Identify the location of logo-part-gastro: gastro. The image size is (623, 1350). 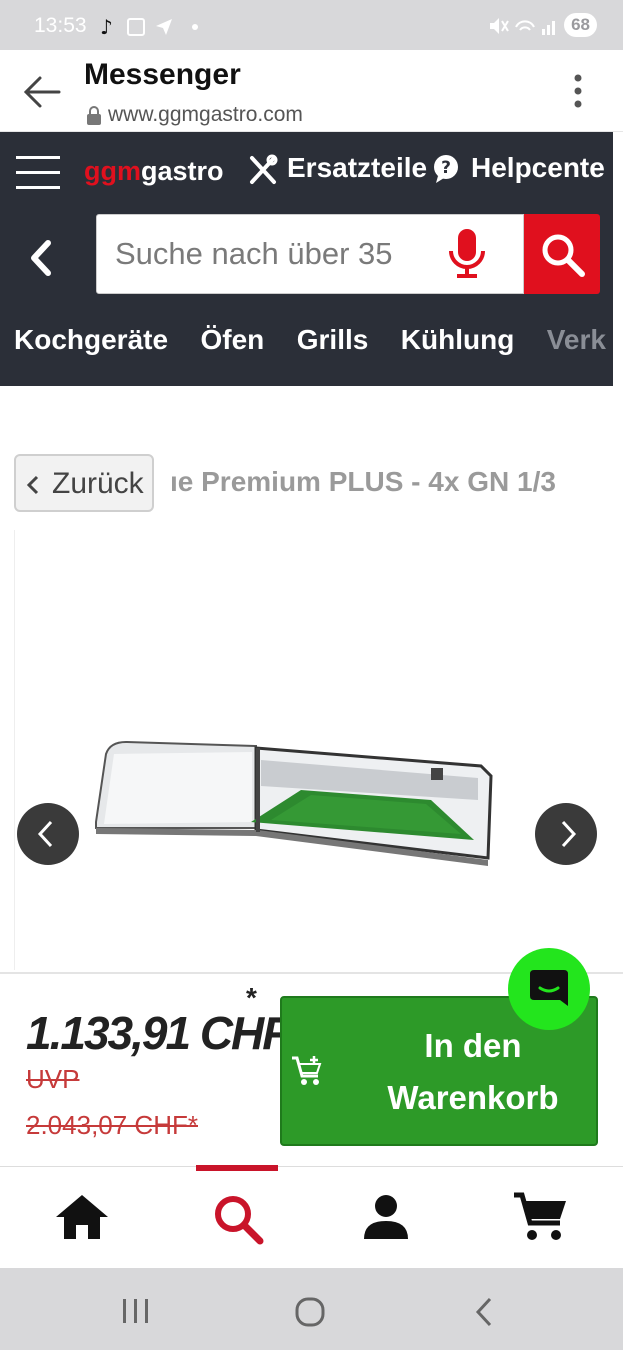
(182, 171).